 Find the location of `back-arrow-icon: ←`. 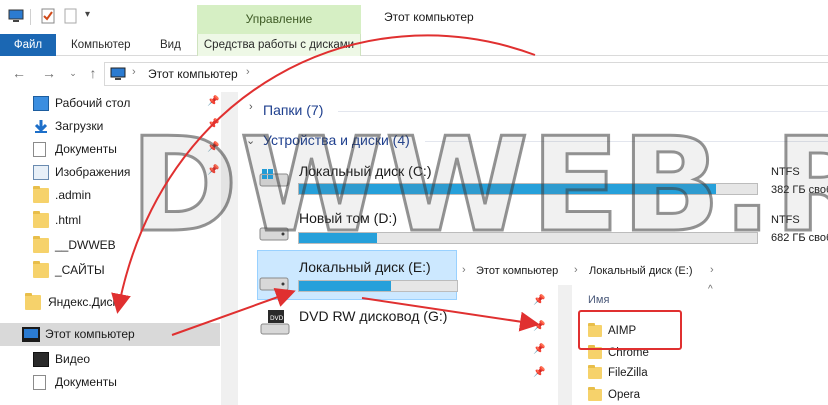

back-arrow-icon: ← is located at coordinates (19, 73).